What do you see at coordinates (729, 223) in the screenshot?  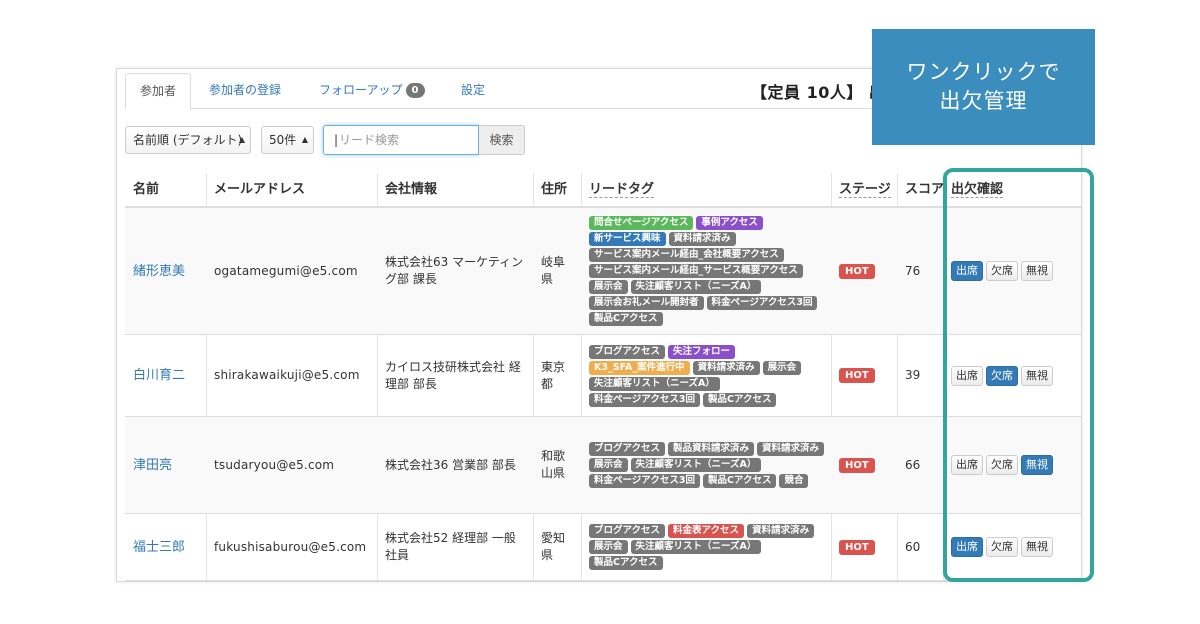 I see `lead-tag: 事例アクセス` at bounding box center [729, 223].